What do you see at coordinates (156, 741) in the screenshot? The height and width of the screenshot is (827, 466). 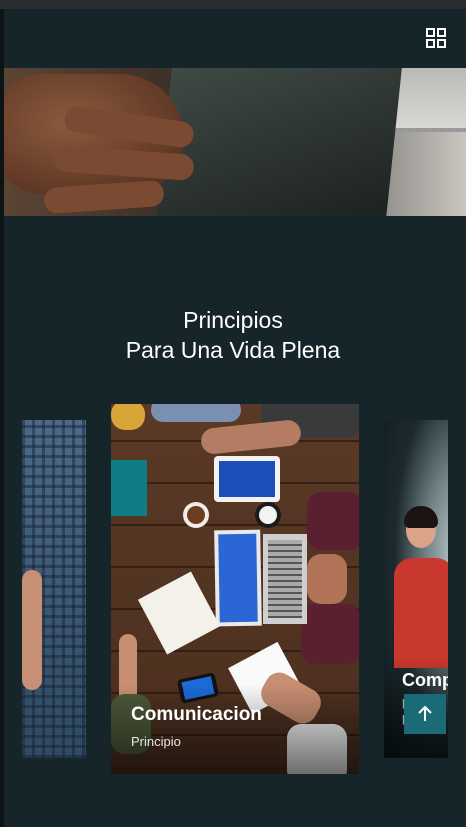 I see `card-subtitle: Principio` at bounding box center [156, 741].